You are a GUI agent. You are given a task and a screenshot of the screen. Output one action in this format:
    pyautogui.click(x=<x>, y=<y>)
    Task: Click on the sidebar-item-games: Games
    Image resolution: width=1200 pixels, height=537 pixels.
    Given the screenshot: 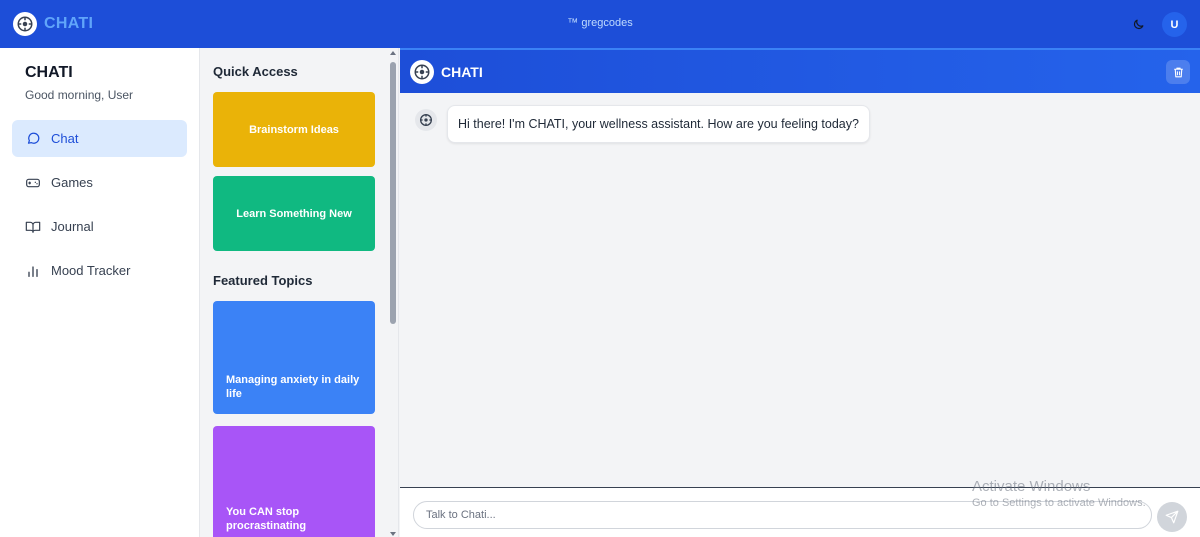 What is the action you would take?
    pyautogui.click(x=99, y=182)
    